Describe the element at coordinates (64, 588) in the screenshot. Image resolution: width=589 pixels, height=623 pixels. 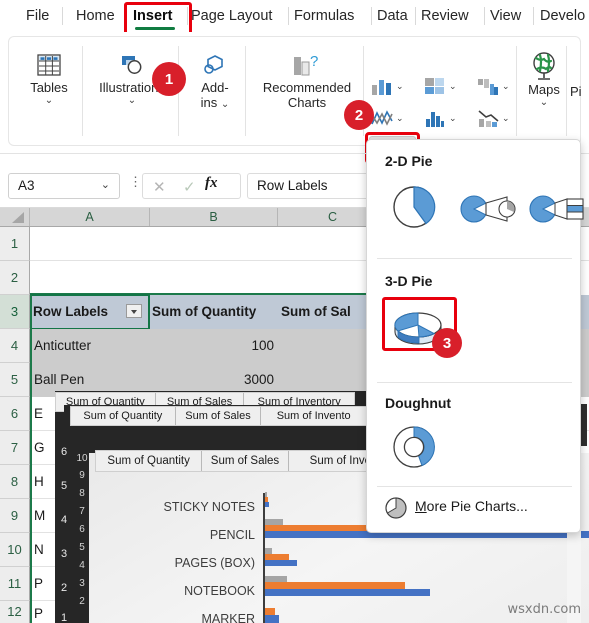
I see `axis-tick: 2` at that location.